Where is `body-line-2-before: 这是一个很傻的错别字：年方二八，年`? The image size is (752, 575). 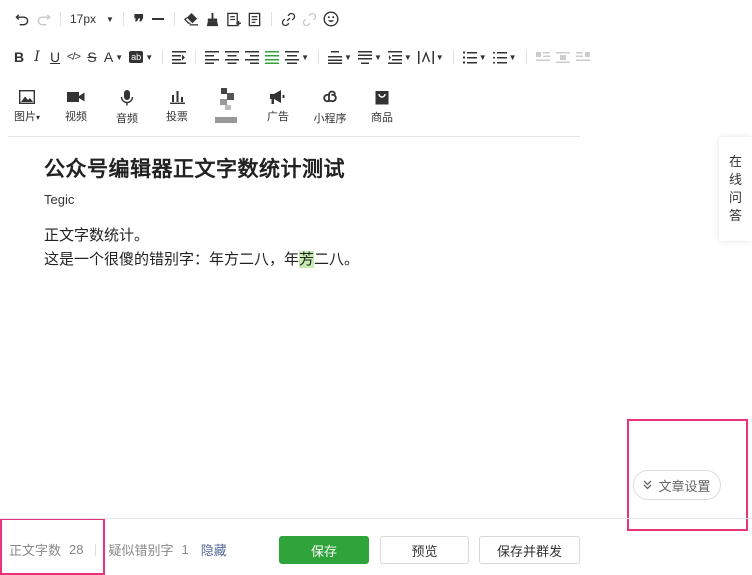
body-line-2-before: 这是一个很傻的错别字：年方二八，年 is located at coordinates (172, 259).